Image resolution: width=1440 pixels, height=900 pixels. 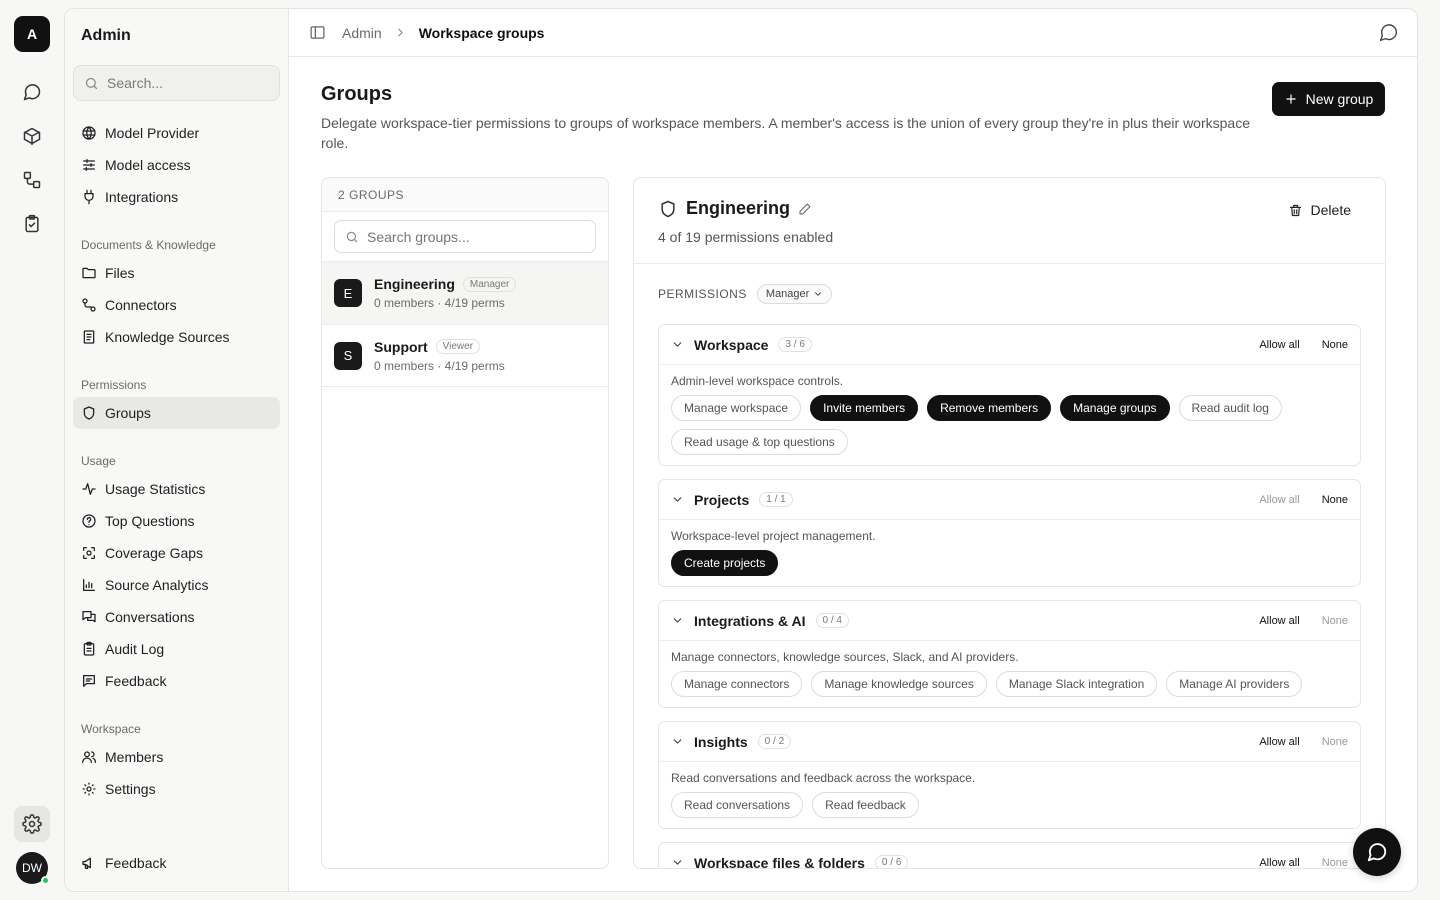 I want to click on group-search-input, so click(x=472, y=236).